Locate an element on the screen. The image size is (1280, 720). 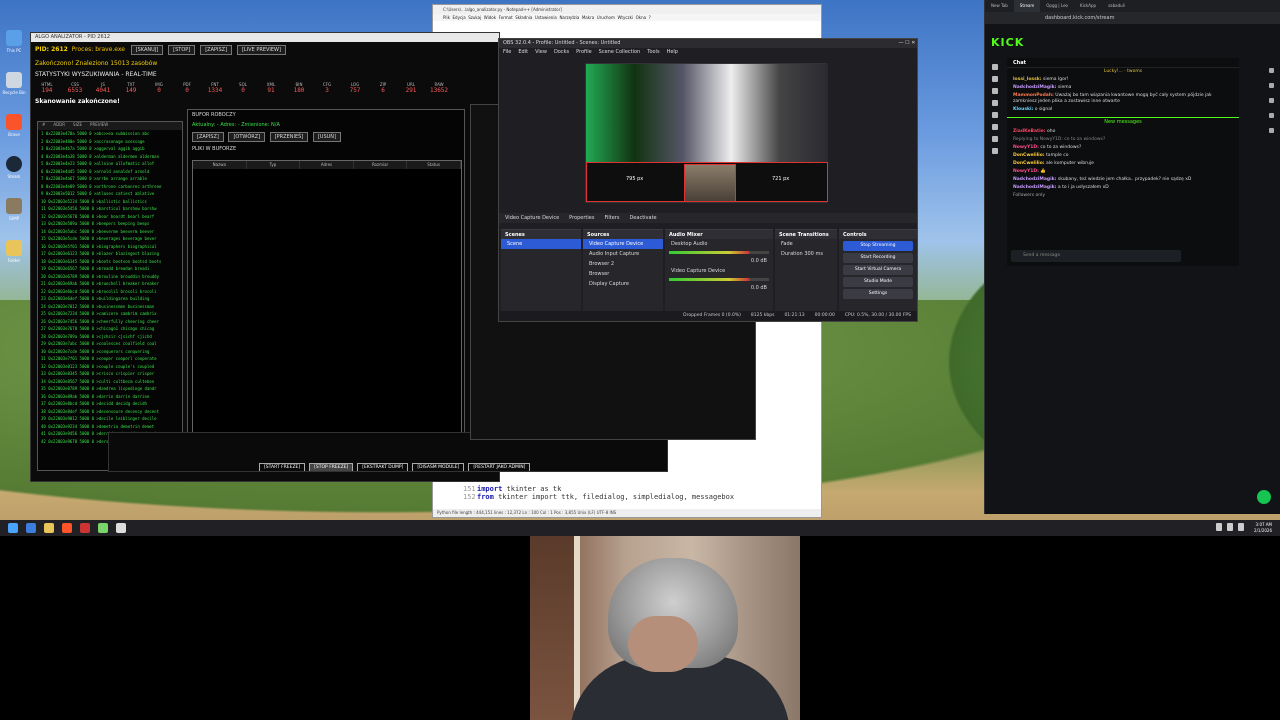
filters-button: Filters is located at coordinates (611, 218).